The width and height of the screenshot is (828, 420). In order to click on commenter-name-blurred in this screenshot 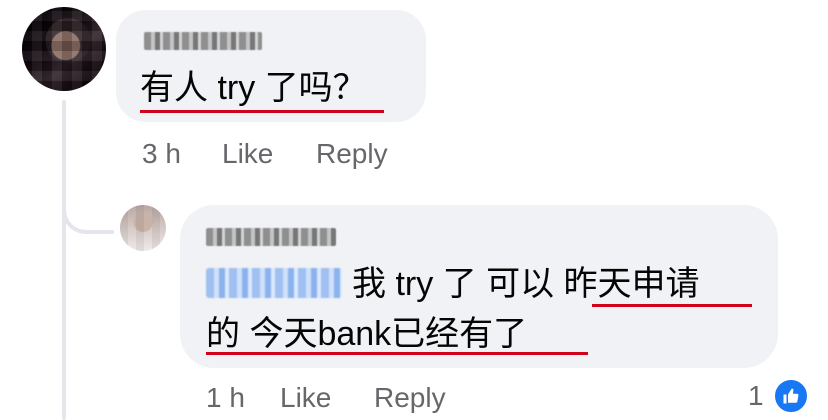, I will do `click(203, 41)`.